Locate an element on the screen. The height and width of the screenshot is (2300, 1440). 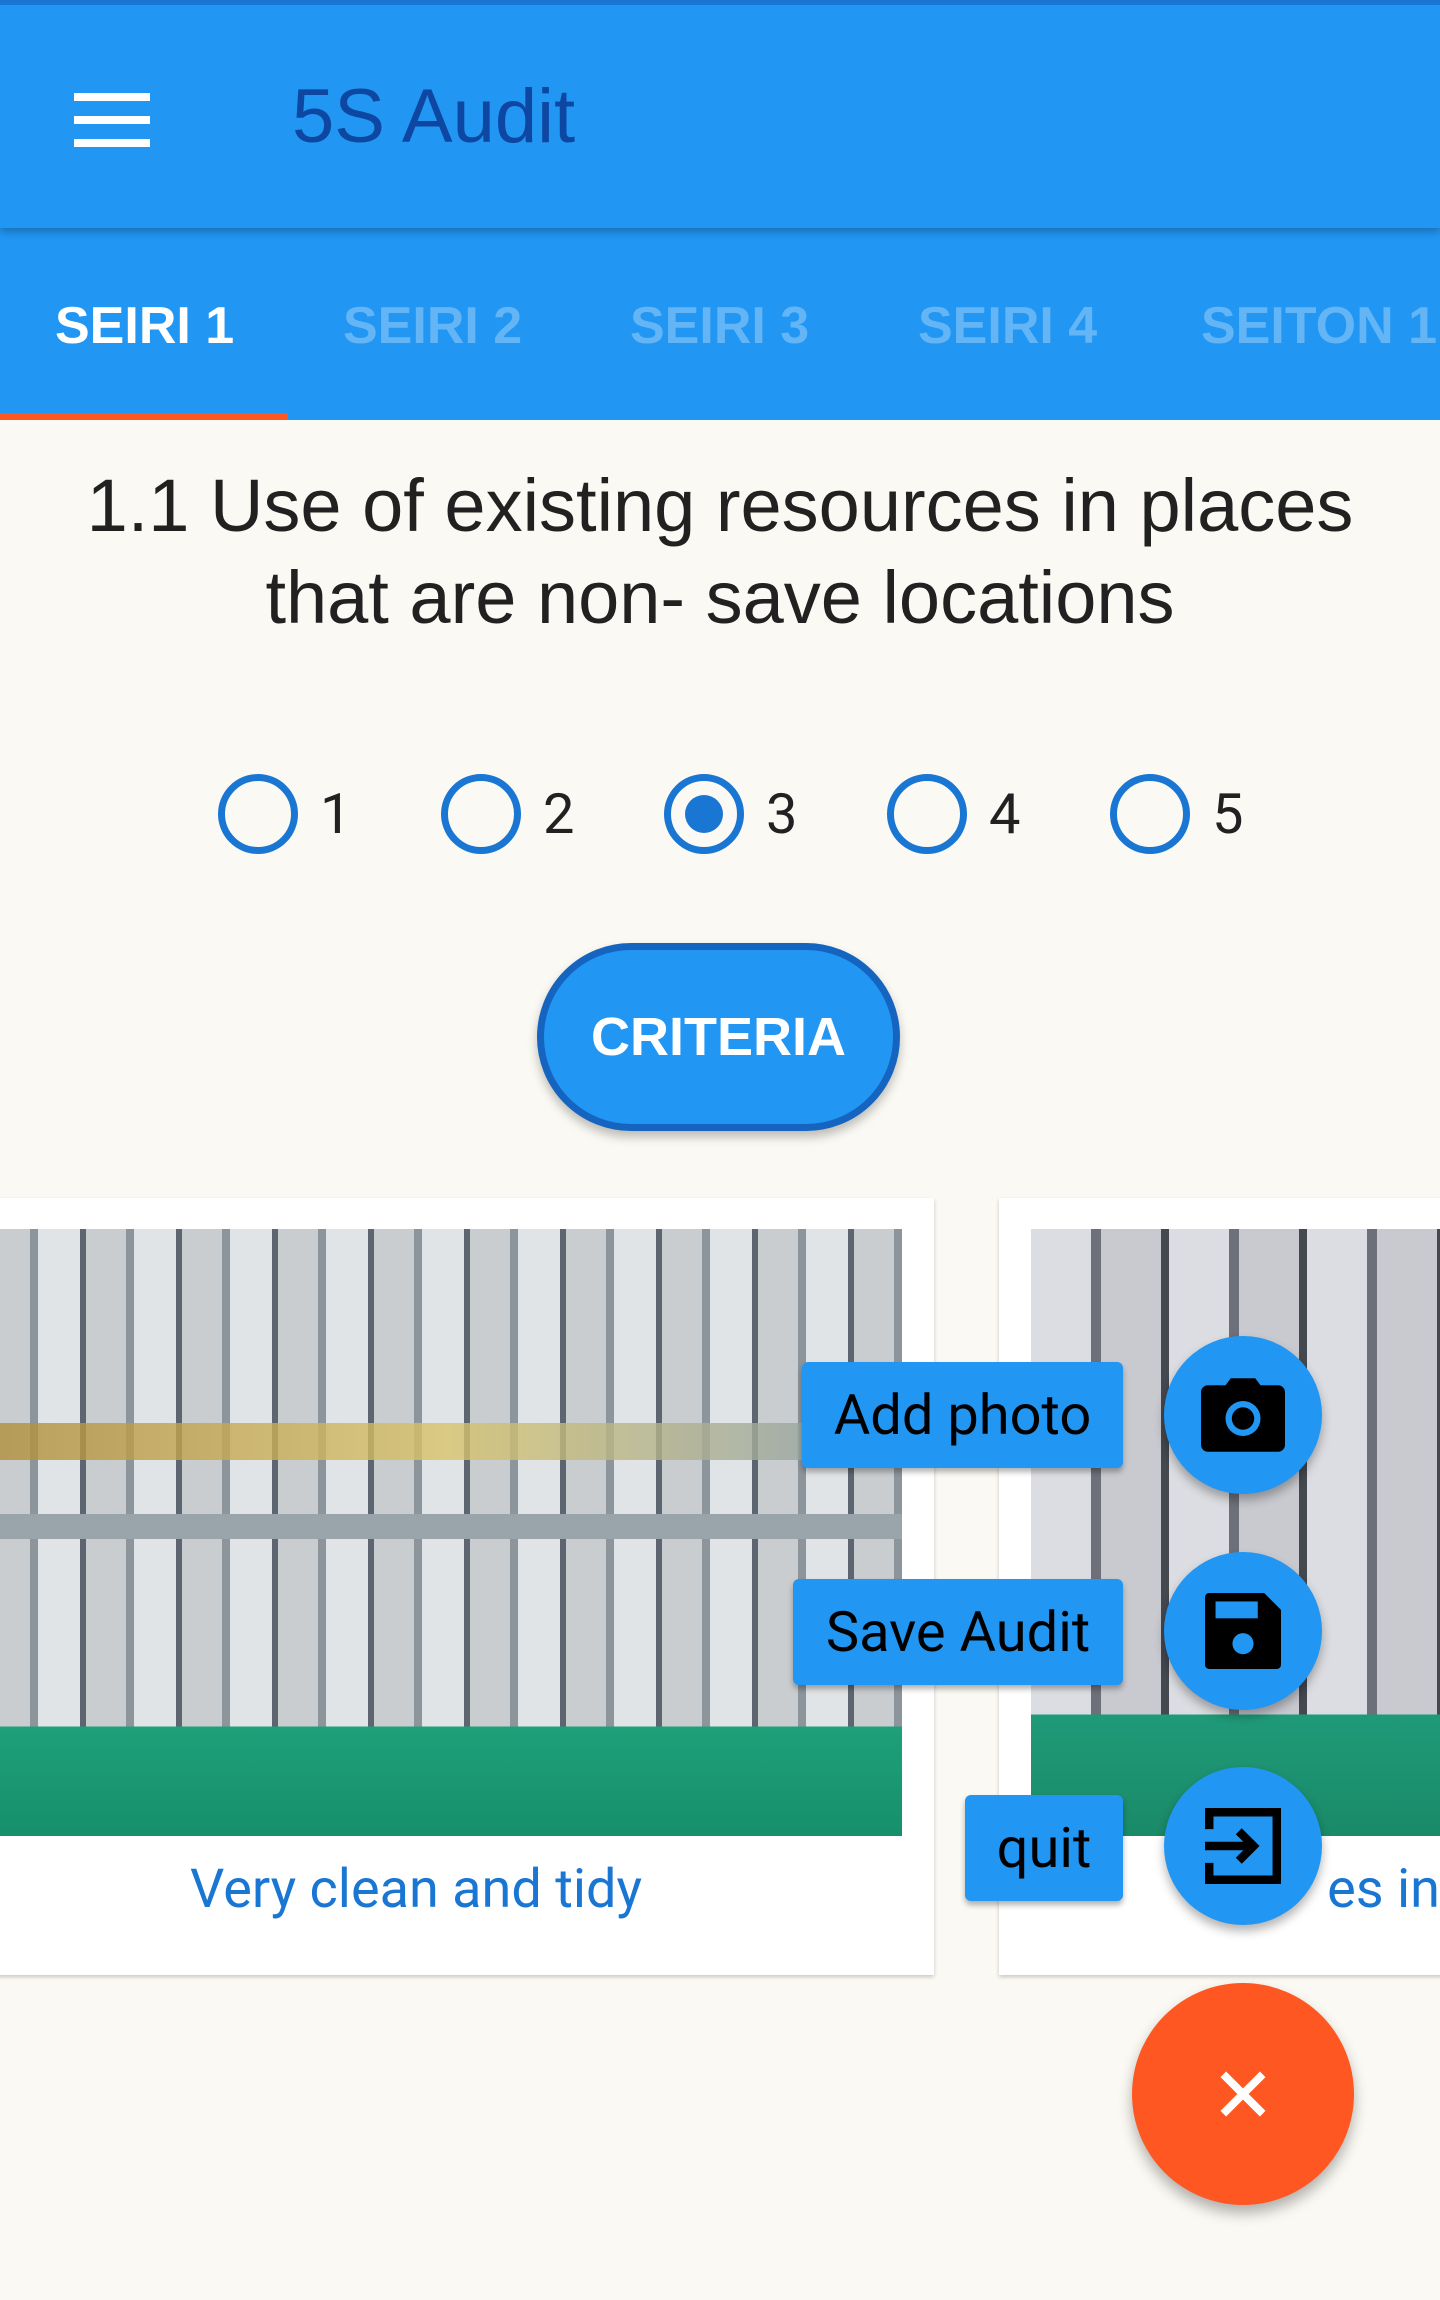
card-caption: es in is located at coordinates (1383, 1889).